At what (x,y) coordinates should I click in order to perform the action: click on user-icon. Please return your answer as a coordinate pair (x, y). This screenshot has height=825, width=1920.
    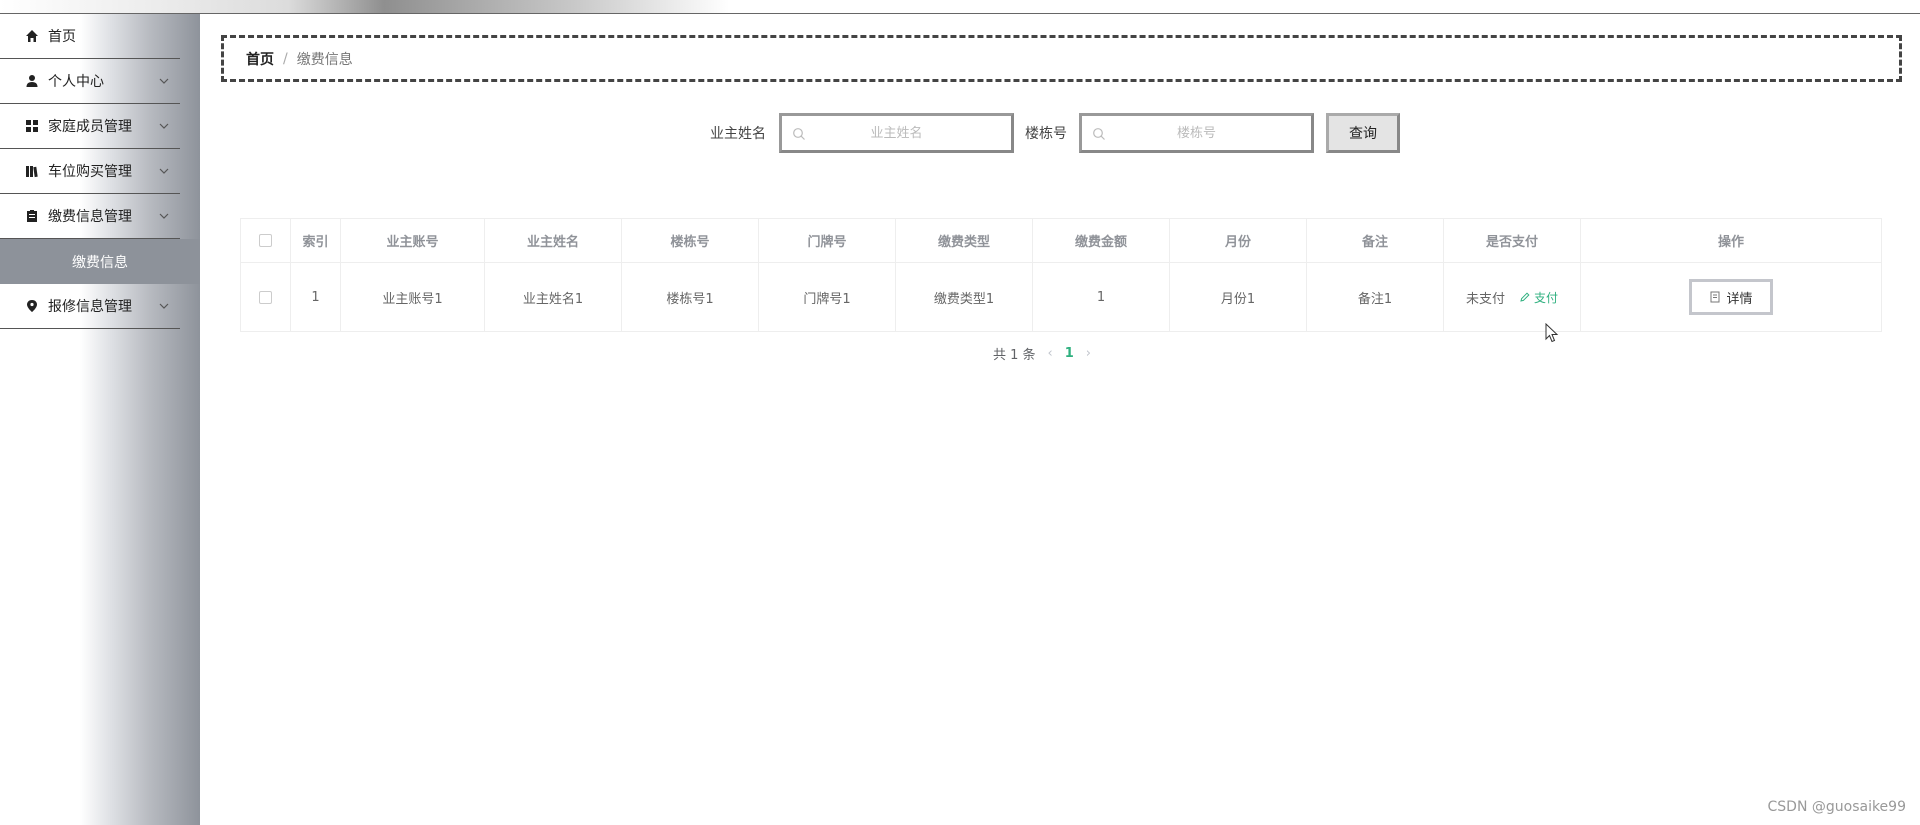
    Looking at the image, I should click on (32, 81).